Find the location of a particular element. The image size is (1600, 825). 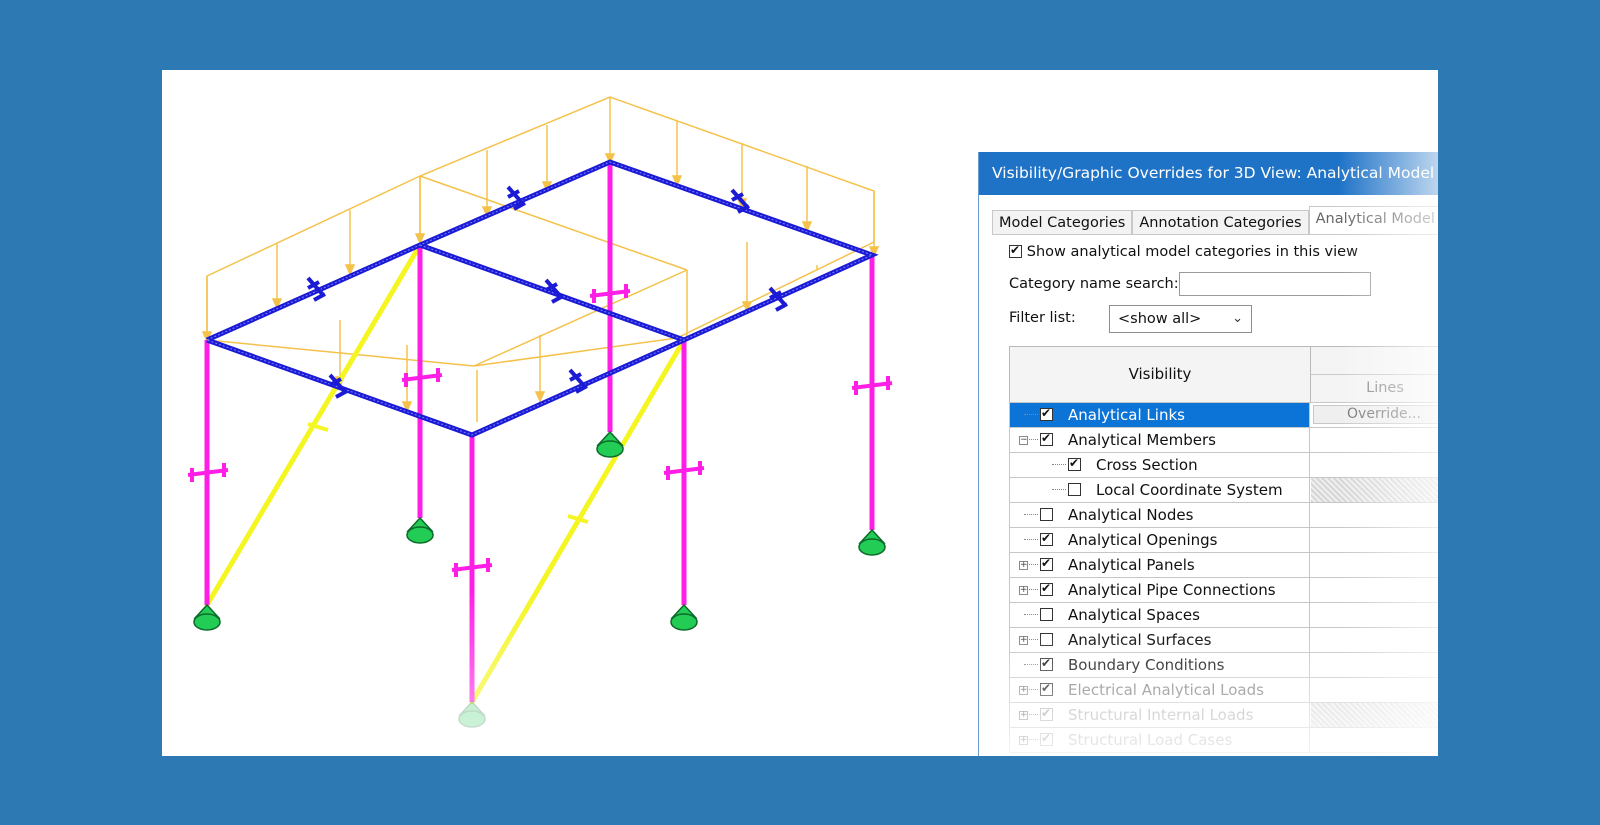

category-label: Analytical Openings is located at coordinates (1143, 540).